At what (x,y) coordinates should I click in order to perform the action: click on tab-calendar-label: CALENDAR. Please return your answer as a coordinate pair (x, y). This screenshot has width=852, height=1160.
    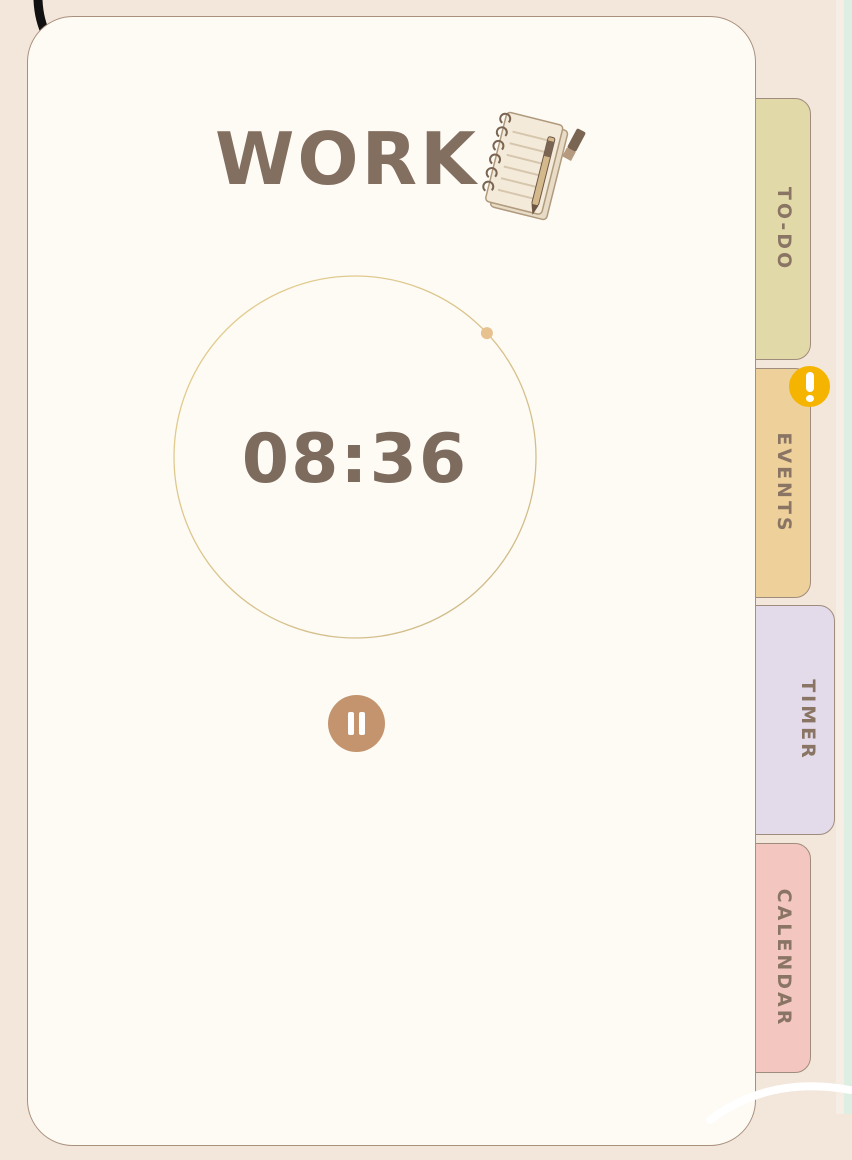
    Looking at the image, I should click on (783, 958).